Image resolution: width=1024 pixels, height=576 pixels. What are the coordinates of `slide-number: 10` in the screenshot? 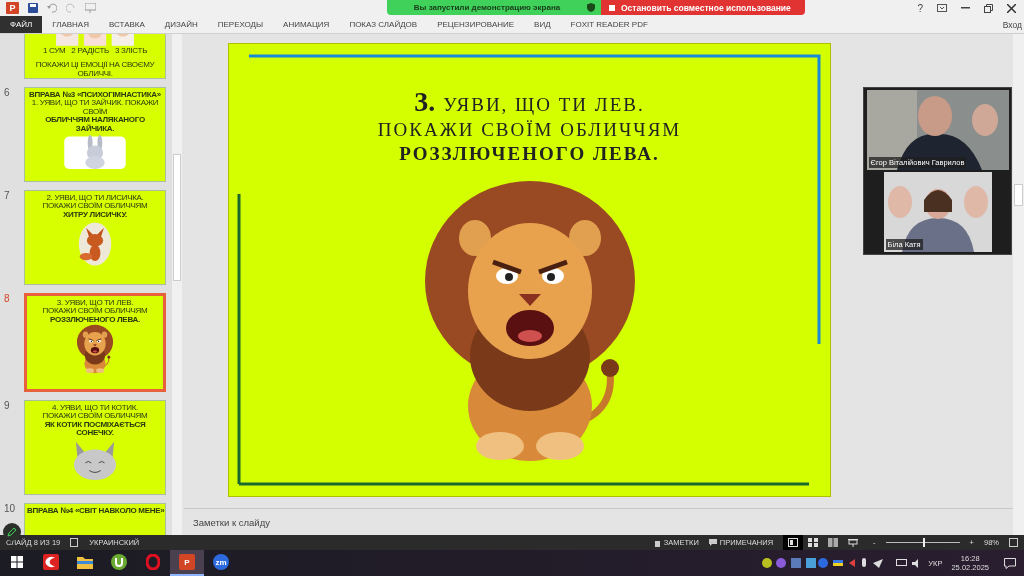 It's located at (10, 508).